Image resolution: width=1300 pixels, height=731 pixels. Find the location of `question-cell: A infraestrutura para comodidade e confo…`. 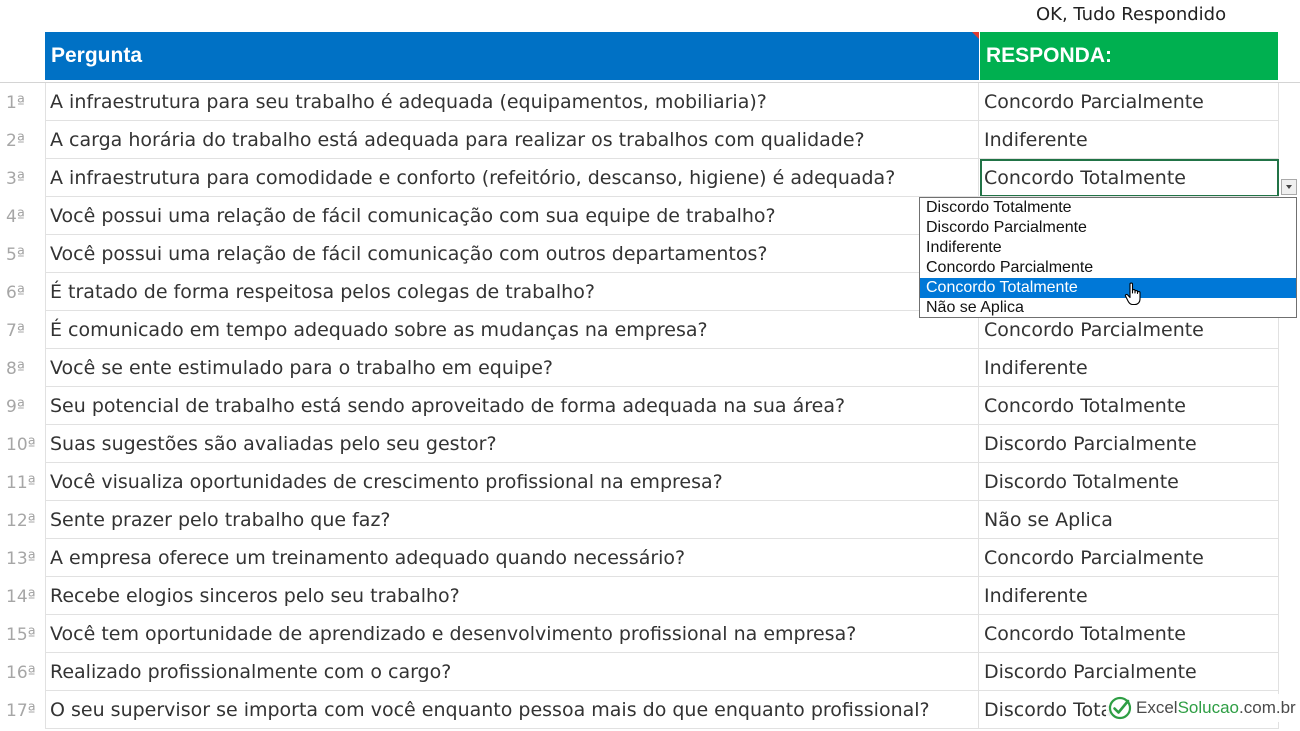

question-cell: A infraestrutura para comodidade e confo… is located at coordinates (512, 178).